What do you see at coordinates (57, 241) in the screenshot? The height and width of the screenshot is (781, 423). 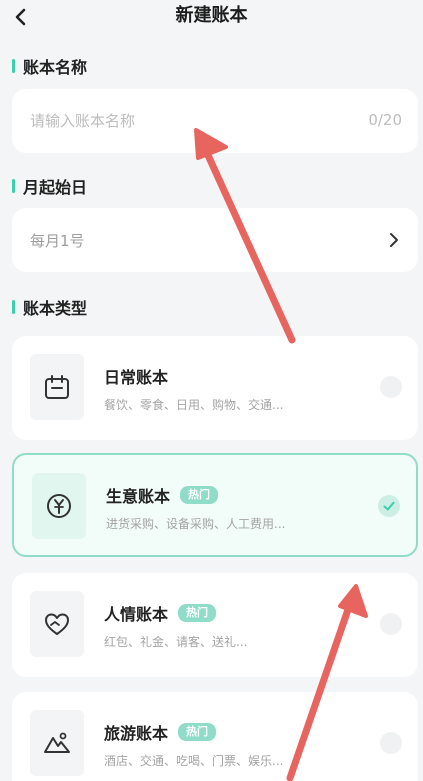 I see `start-day-value: 每月1号` at bounding box center [57, 241].